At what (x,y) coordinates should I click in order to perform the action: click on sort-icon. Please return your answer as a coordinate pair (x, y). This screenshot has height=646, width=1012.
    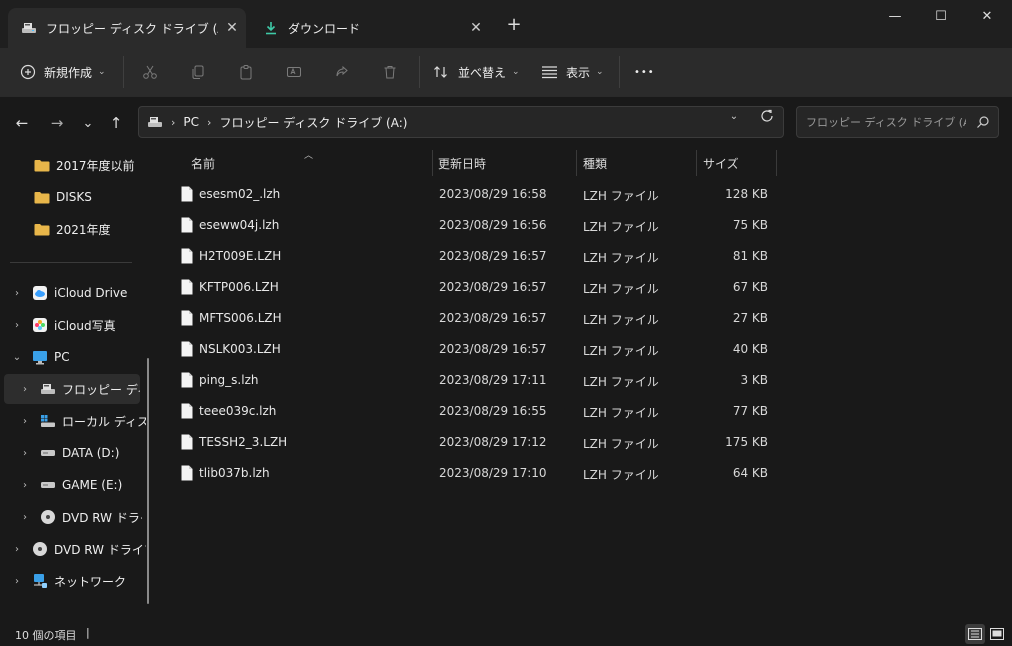
    Looking at the image, I should click on (441, 72).